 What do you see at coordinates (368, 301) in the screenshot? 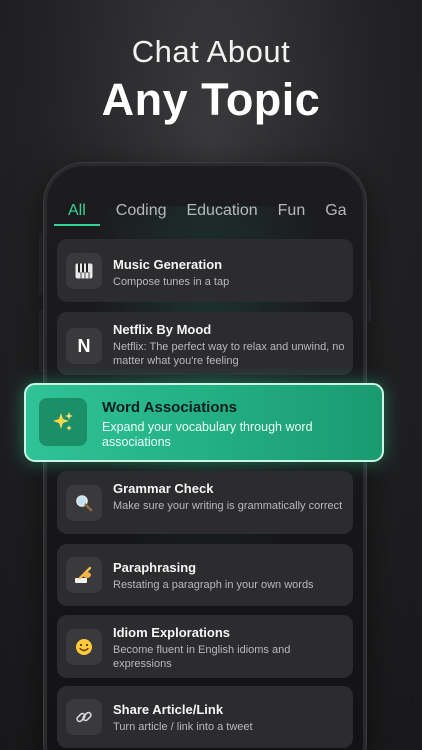
I see `phone-side-button` at bounding box center [368, 301].